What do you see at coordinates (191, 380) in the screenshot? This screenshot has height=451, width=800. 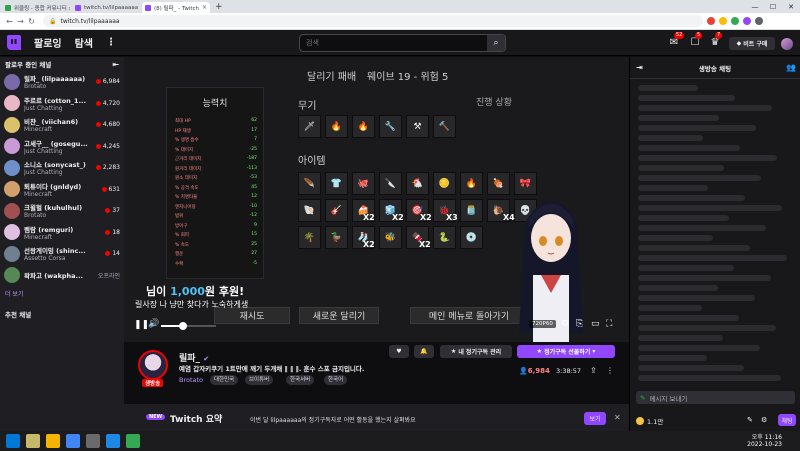 I see `game-link: Brotato` at bounding box center [191, 380].